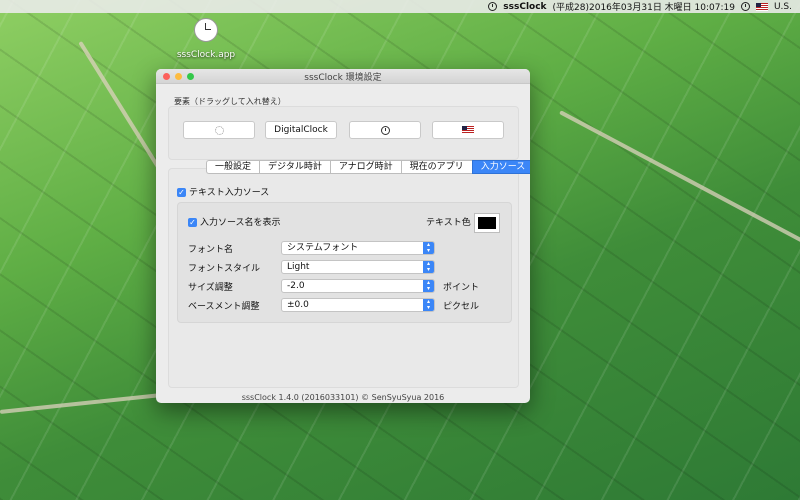 The image size is (800, 500). What do you see at coordinates (323, 248) in the screenshot?
I see `font-name-value: システムフォント` at bounding box center [323, 248].